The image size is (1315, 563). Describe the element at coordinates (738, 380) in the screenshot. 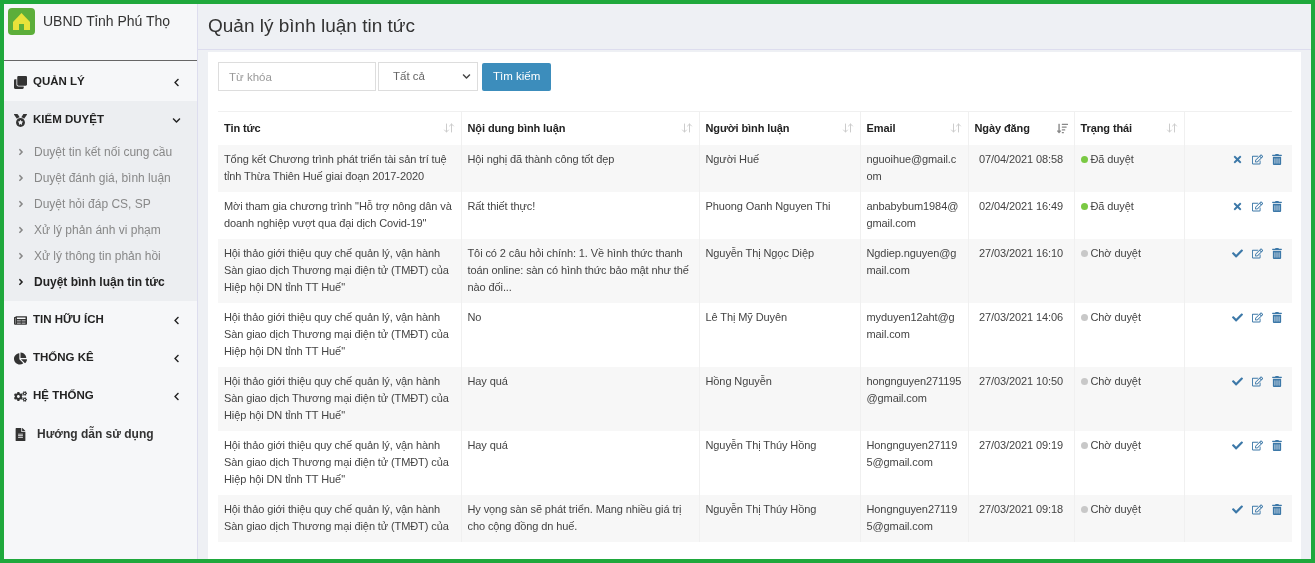

I see `table-cell: Hồng Nguyễn` at that location.